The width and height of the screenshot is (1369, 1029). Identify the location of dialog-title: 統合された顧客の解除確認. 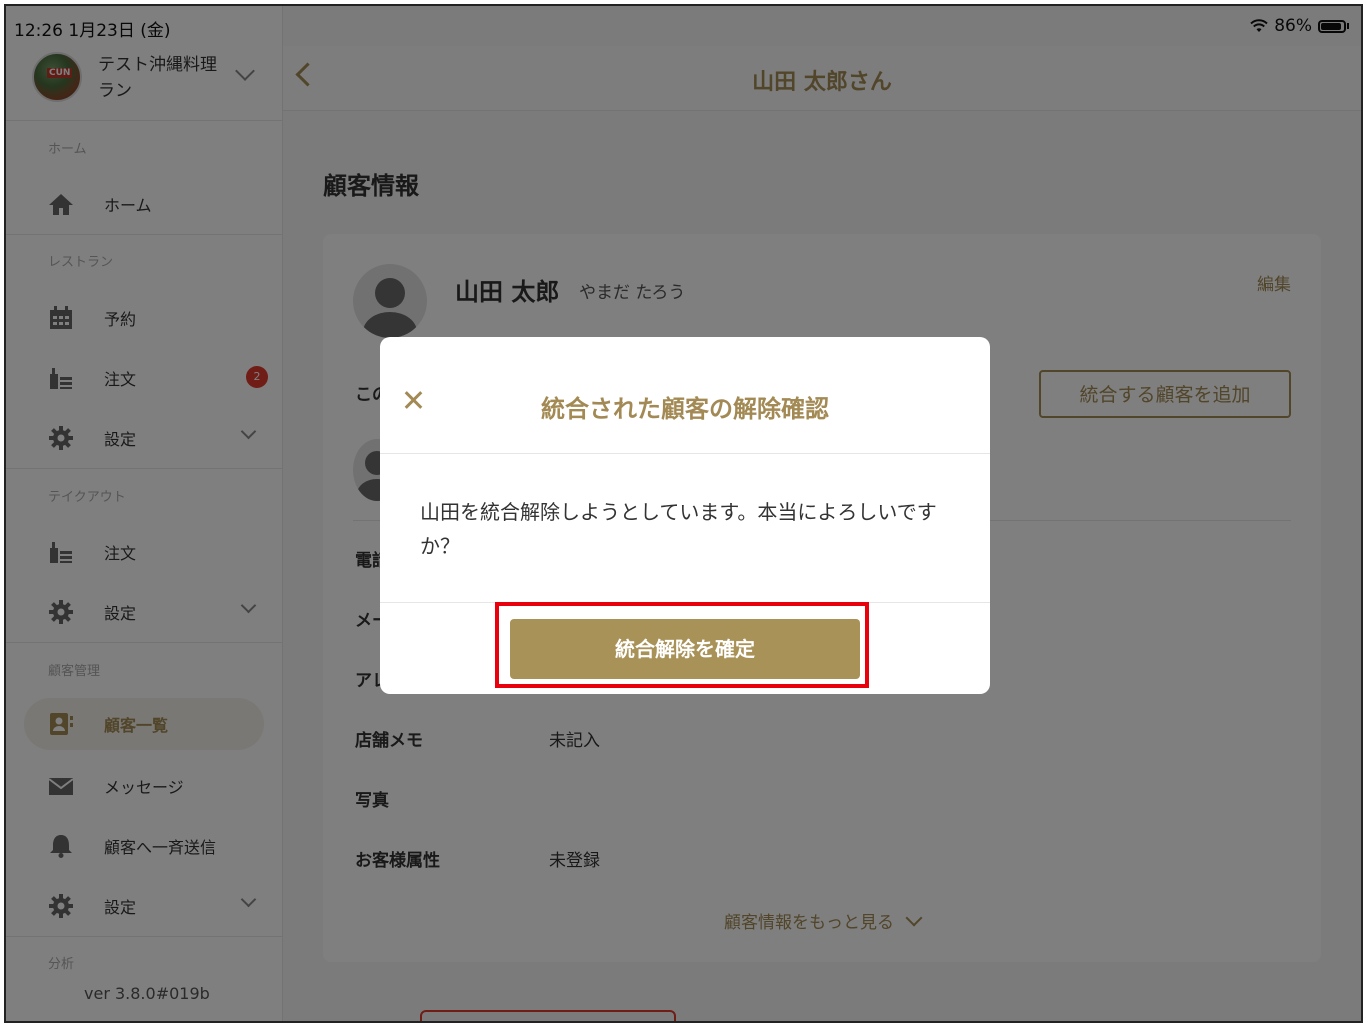
(685, 409).